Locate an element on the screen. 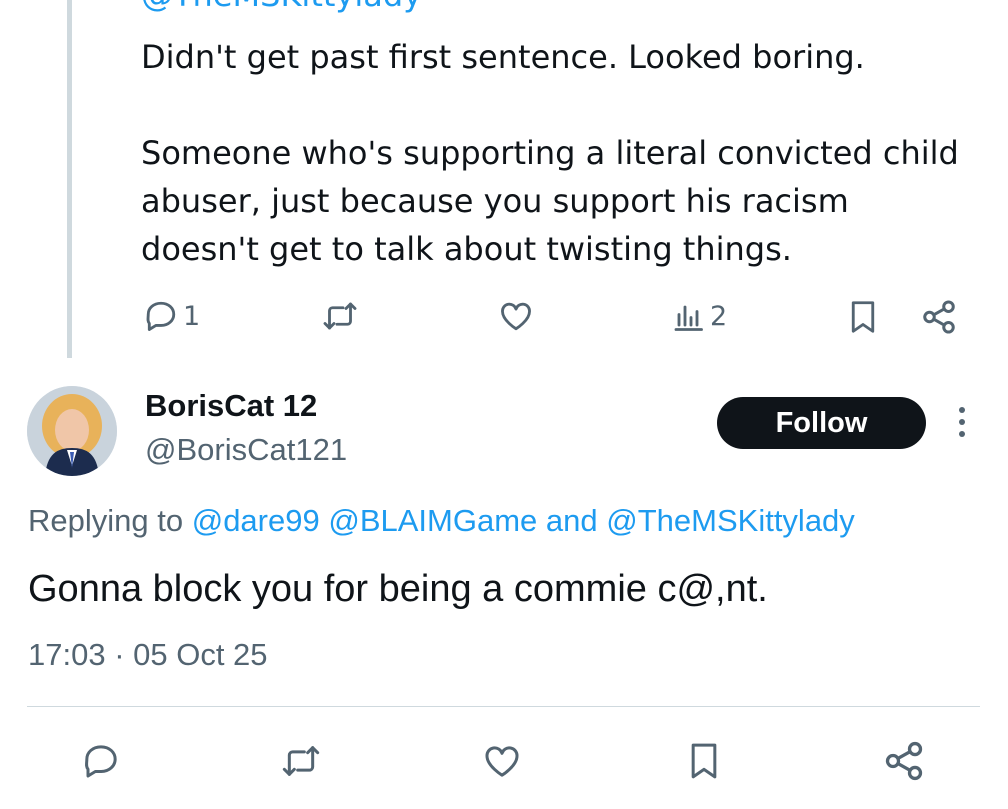 This screenshot has height=809, width=1008. user-handle: @BorisCat121 is located at coordinates (246, 450).